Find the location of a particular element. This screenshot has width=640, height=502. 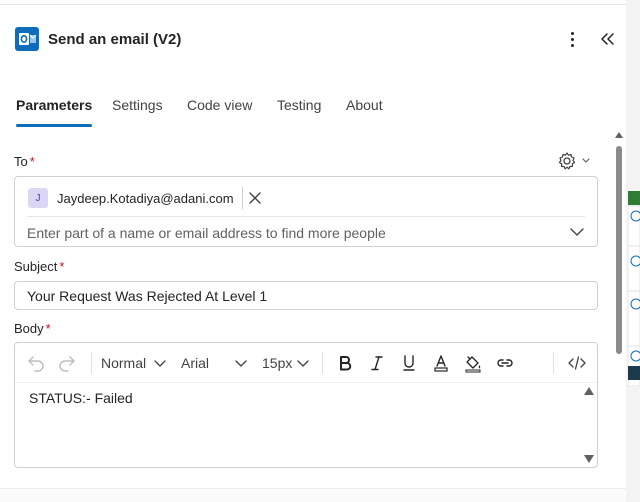

editor-toolbar: Normal Arial 15px is located at coordinates (306, 363).